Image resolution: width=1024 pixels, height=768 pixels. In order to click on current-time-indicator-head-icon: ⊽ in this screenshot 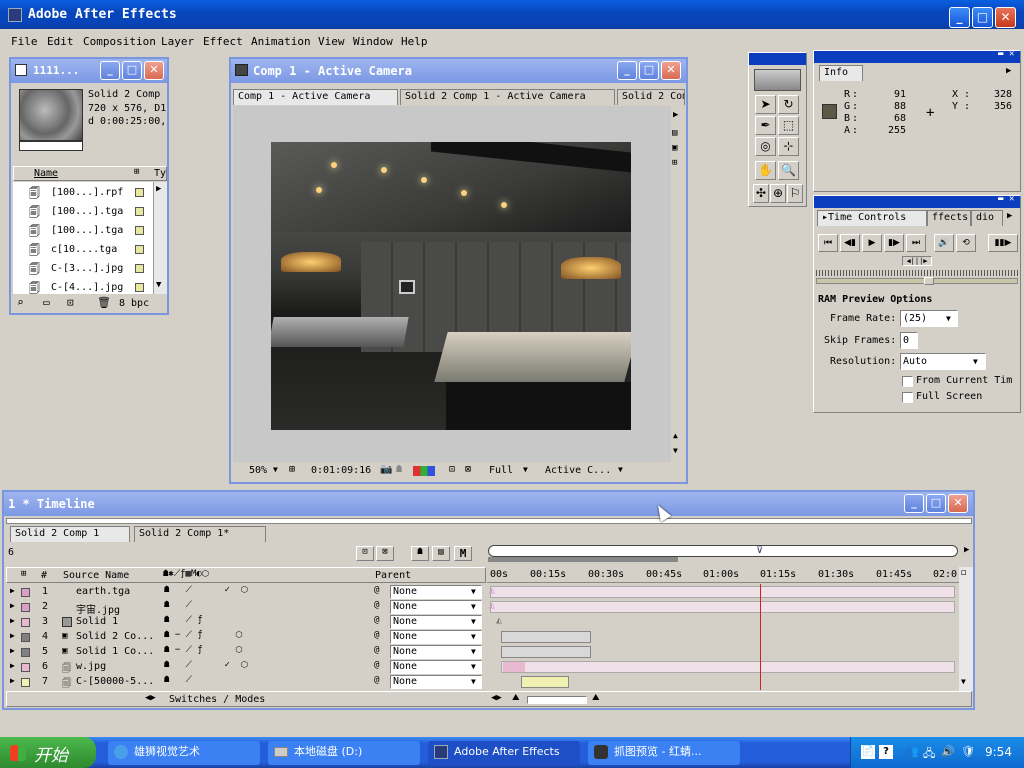, I will do `click(759, 550)`.